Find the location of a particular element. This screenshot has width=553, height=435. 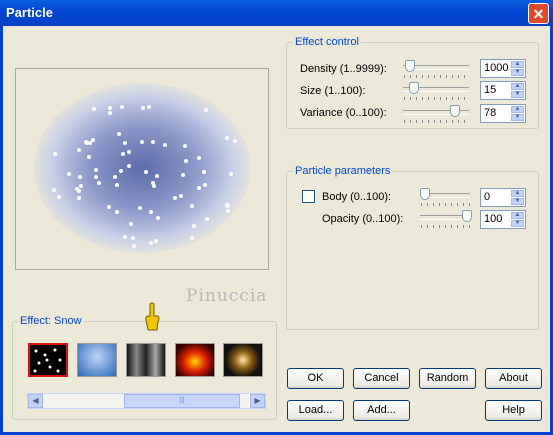

close-icon: ✕ is located at coordinates (538, 14).